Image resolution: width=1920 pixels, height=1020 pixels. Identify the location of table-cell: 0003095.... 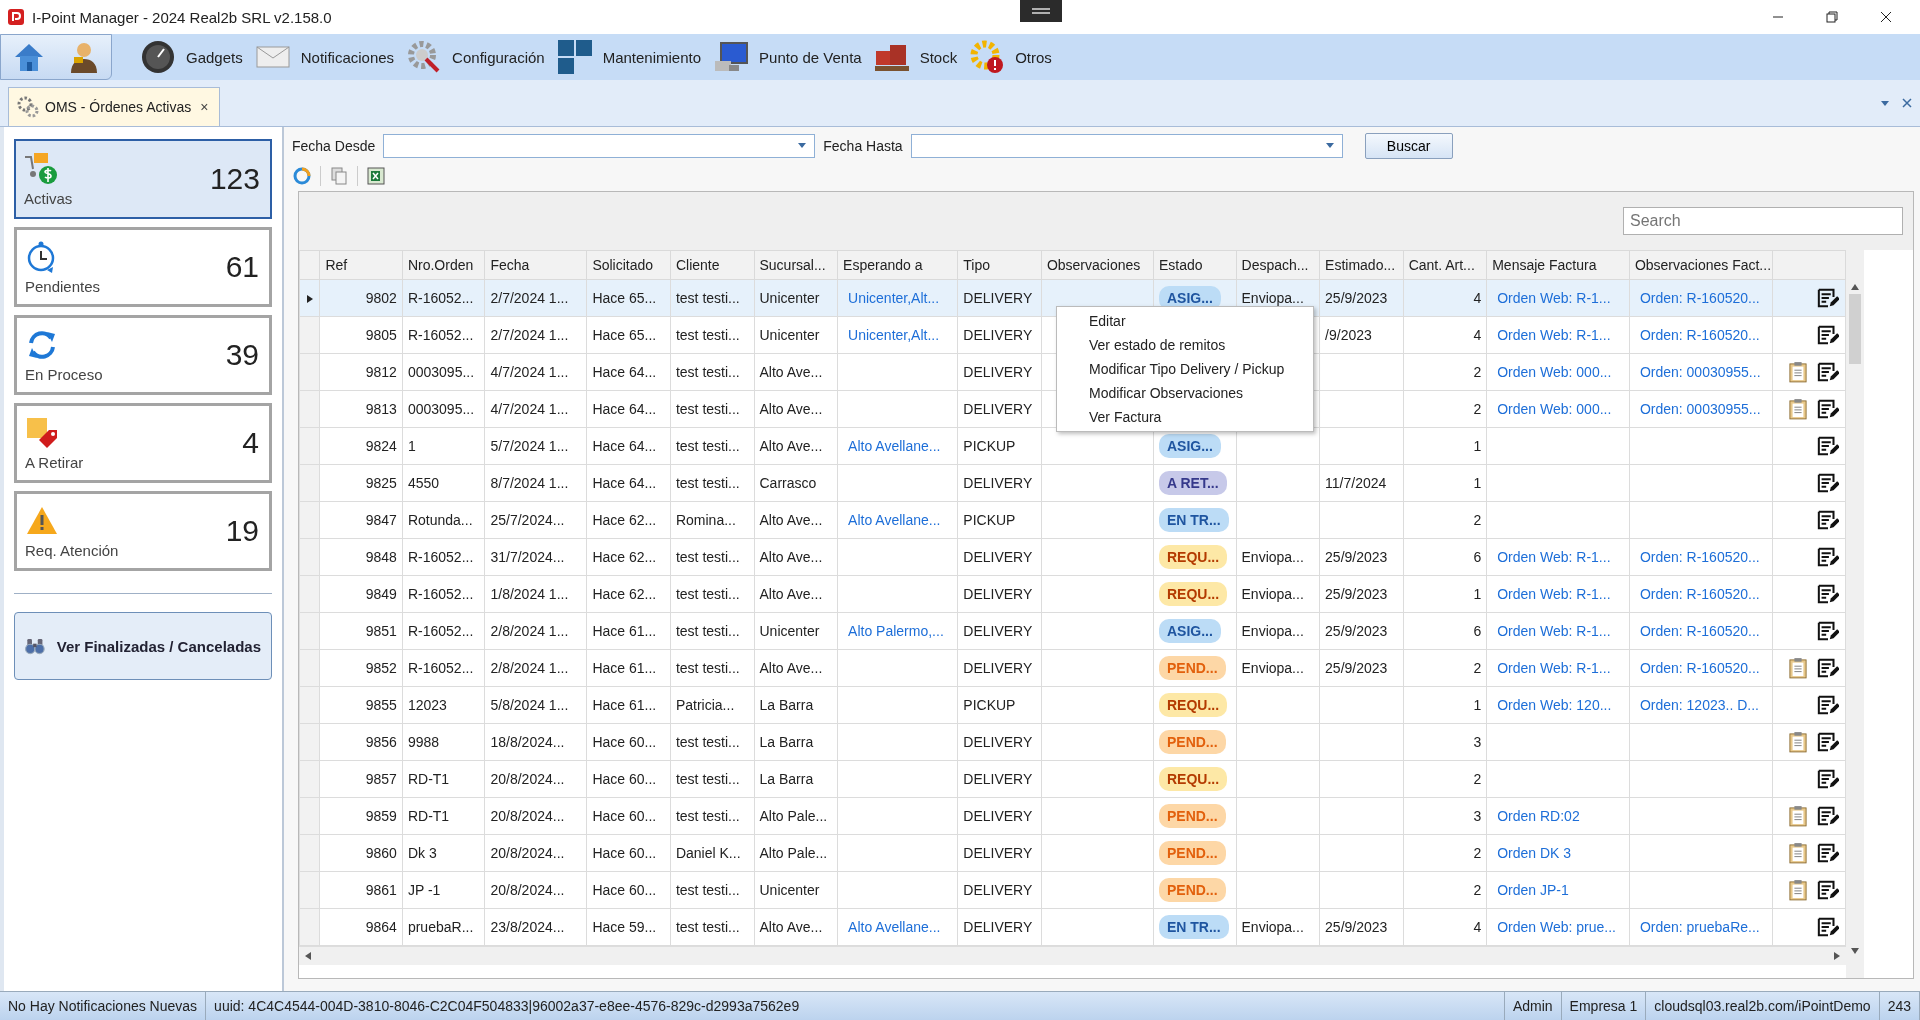
(443, 372).